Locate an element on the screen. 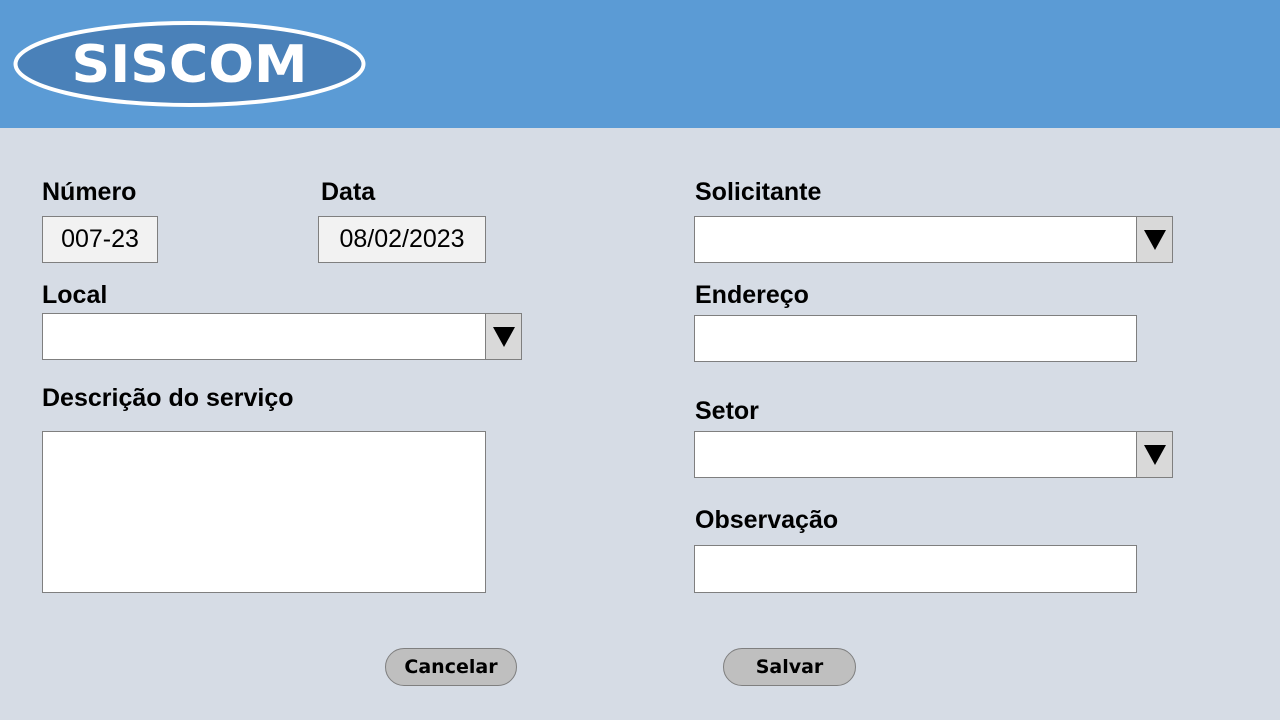  save-button: Salvar is located at coordinates (789, 667).